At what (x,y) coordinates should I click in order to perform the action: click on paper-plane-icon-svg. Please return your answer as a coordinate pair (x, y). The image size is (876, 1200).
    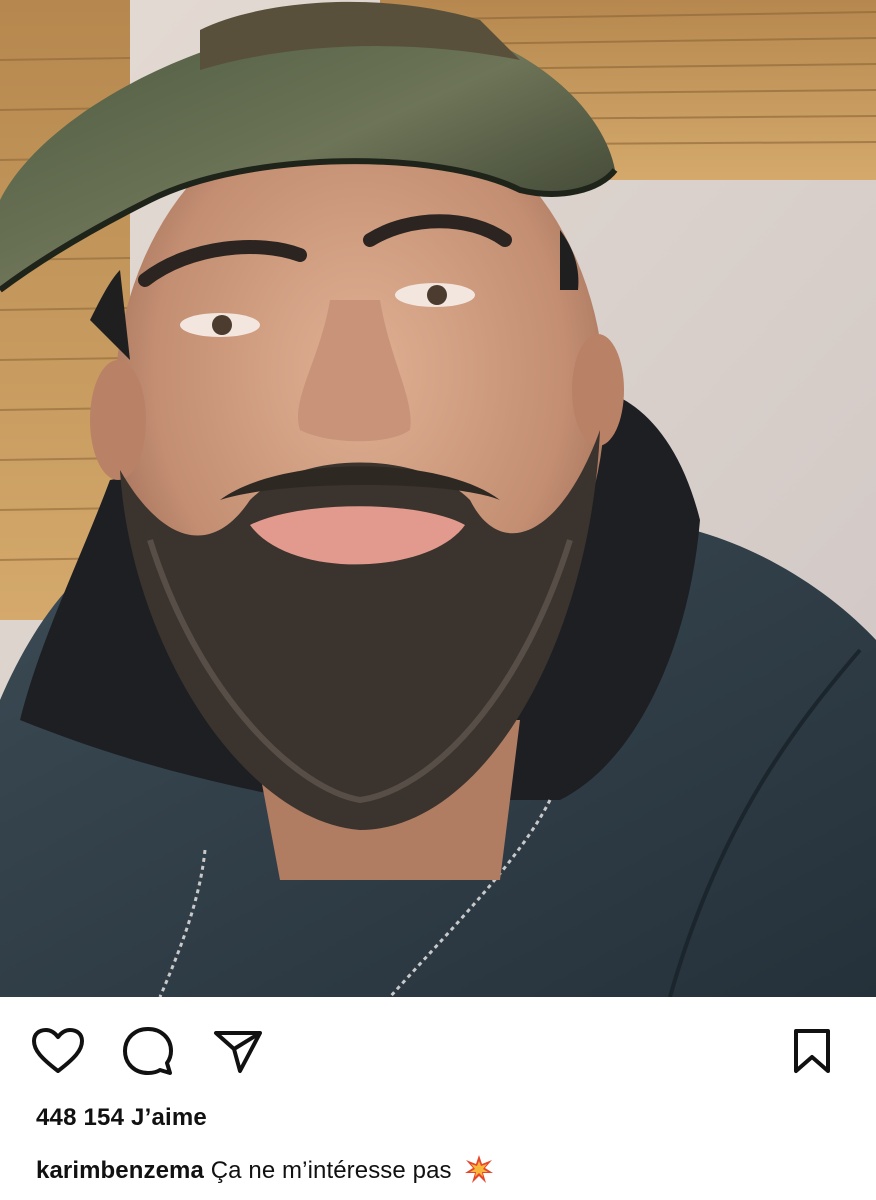
    Looking at the image, I should click on (238, 1052).